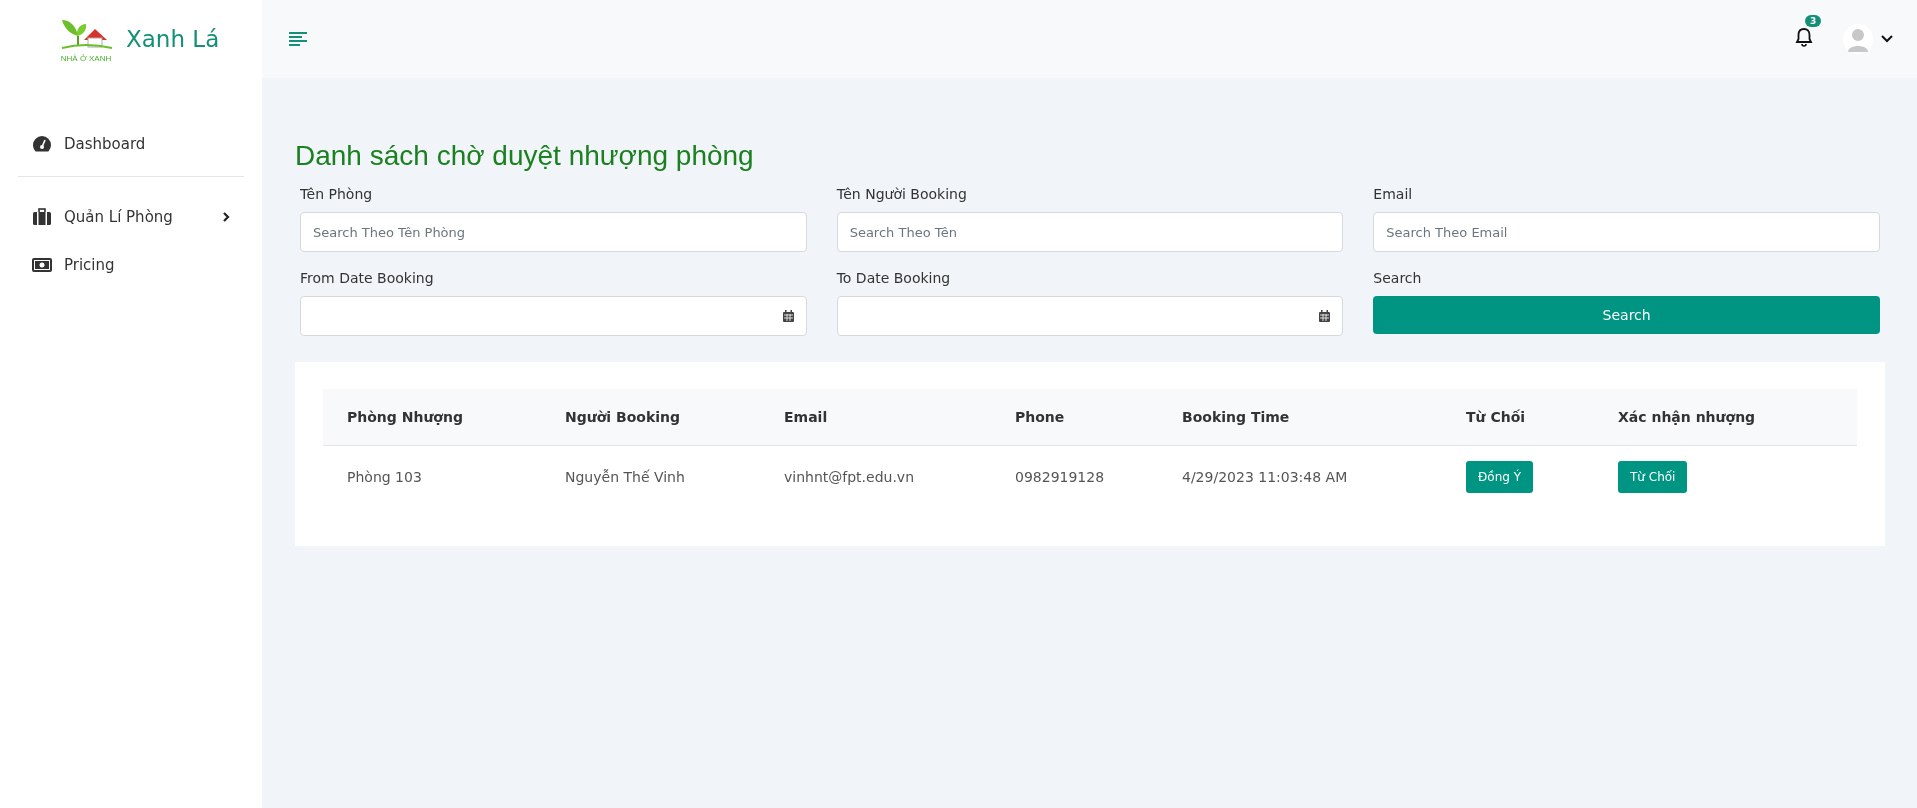 This screenshot has width=1917, height=808. Describe the element at coordinates (525, 156) in the screenshot. I see `page-title: Danh sách chờ duyệt nhượng phòng` at that location.